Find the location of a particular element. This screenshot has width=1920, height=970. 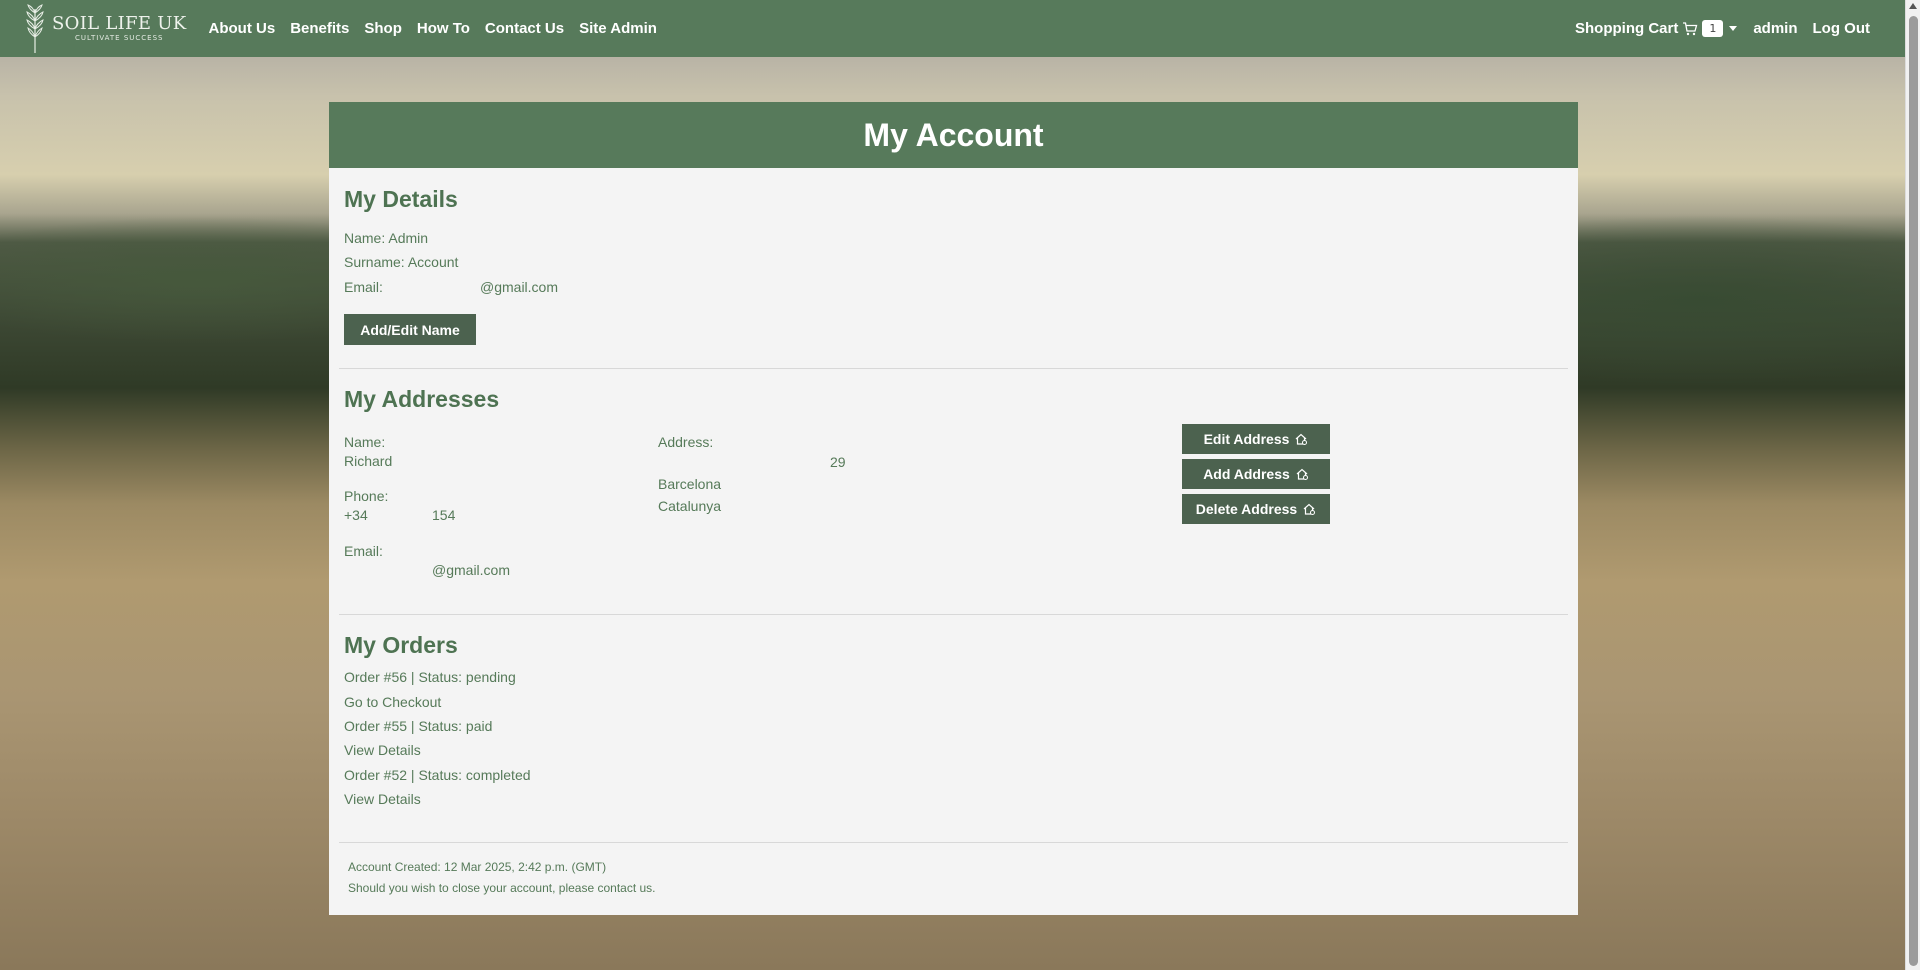

address-email-label: Email: is located at coordinates (363, 551).